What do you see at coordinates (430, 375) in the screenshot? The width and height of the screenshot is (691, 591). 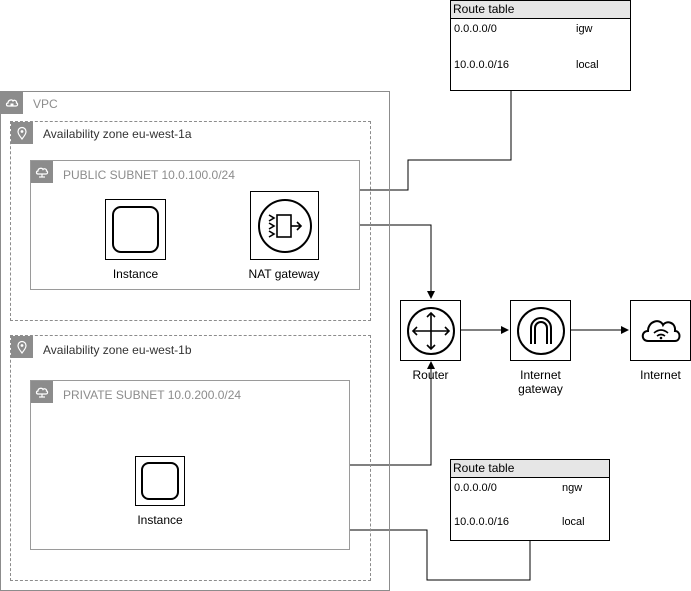 I see `router-label: Router` at bounding box center [430, 375].